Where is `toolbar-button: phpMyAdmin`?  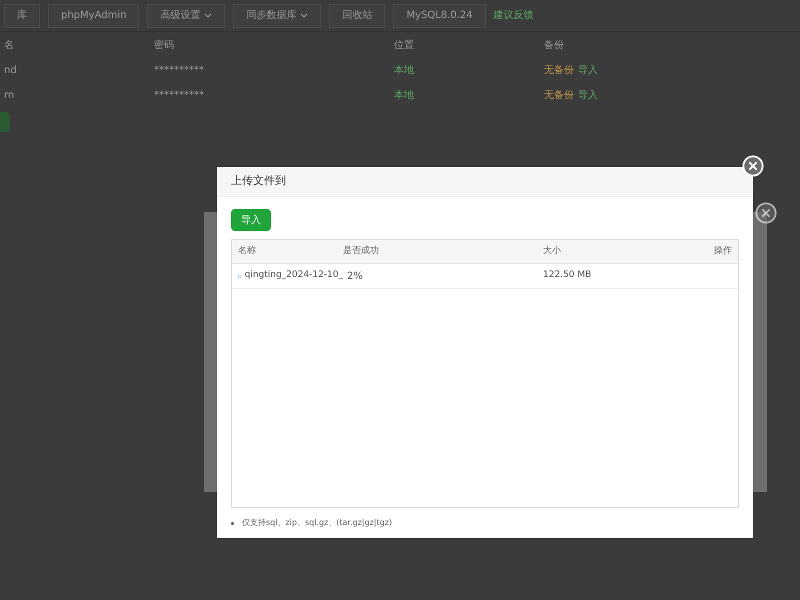
toolbar-button: phpMyAdmin is located at coordinates (94, 16).